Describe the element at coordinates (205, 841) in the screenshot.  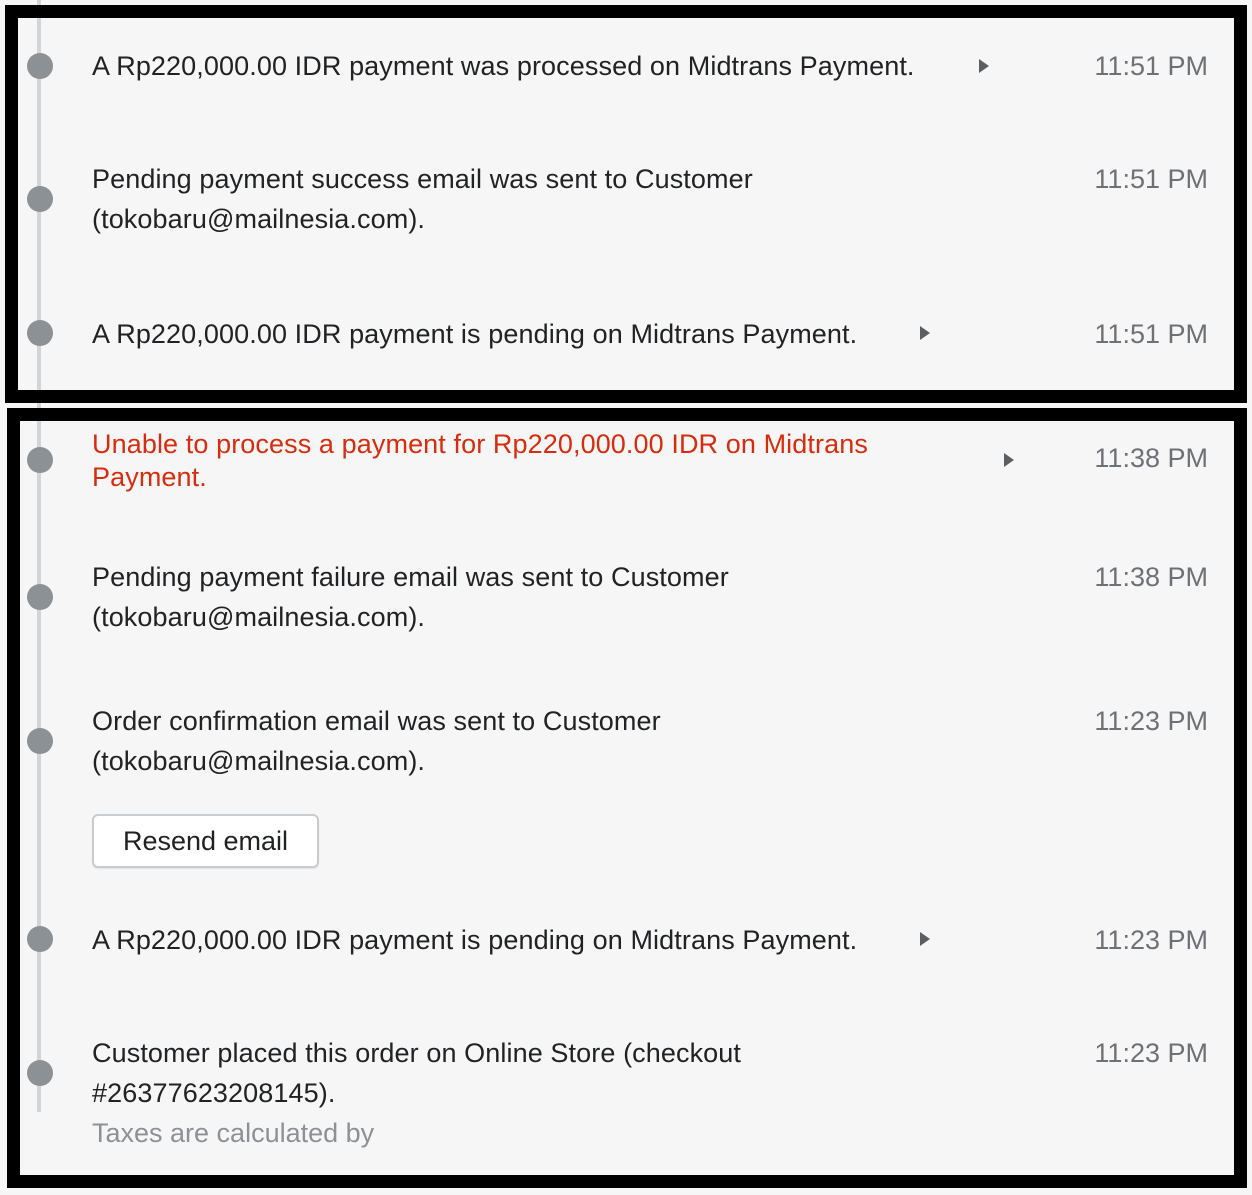
I see `resend-email-button: Resend email` at that location.